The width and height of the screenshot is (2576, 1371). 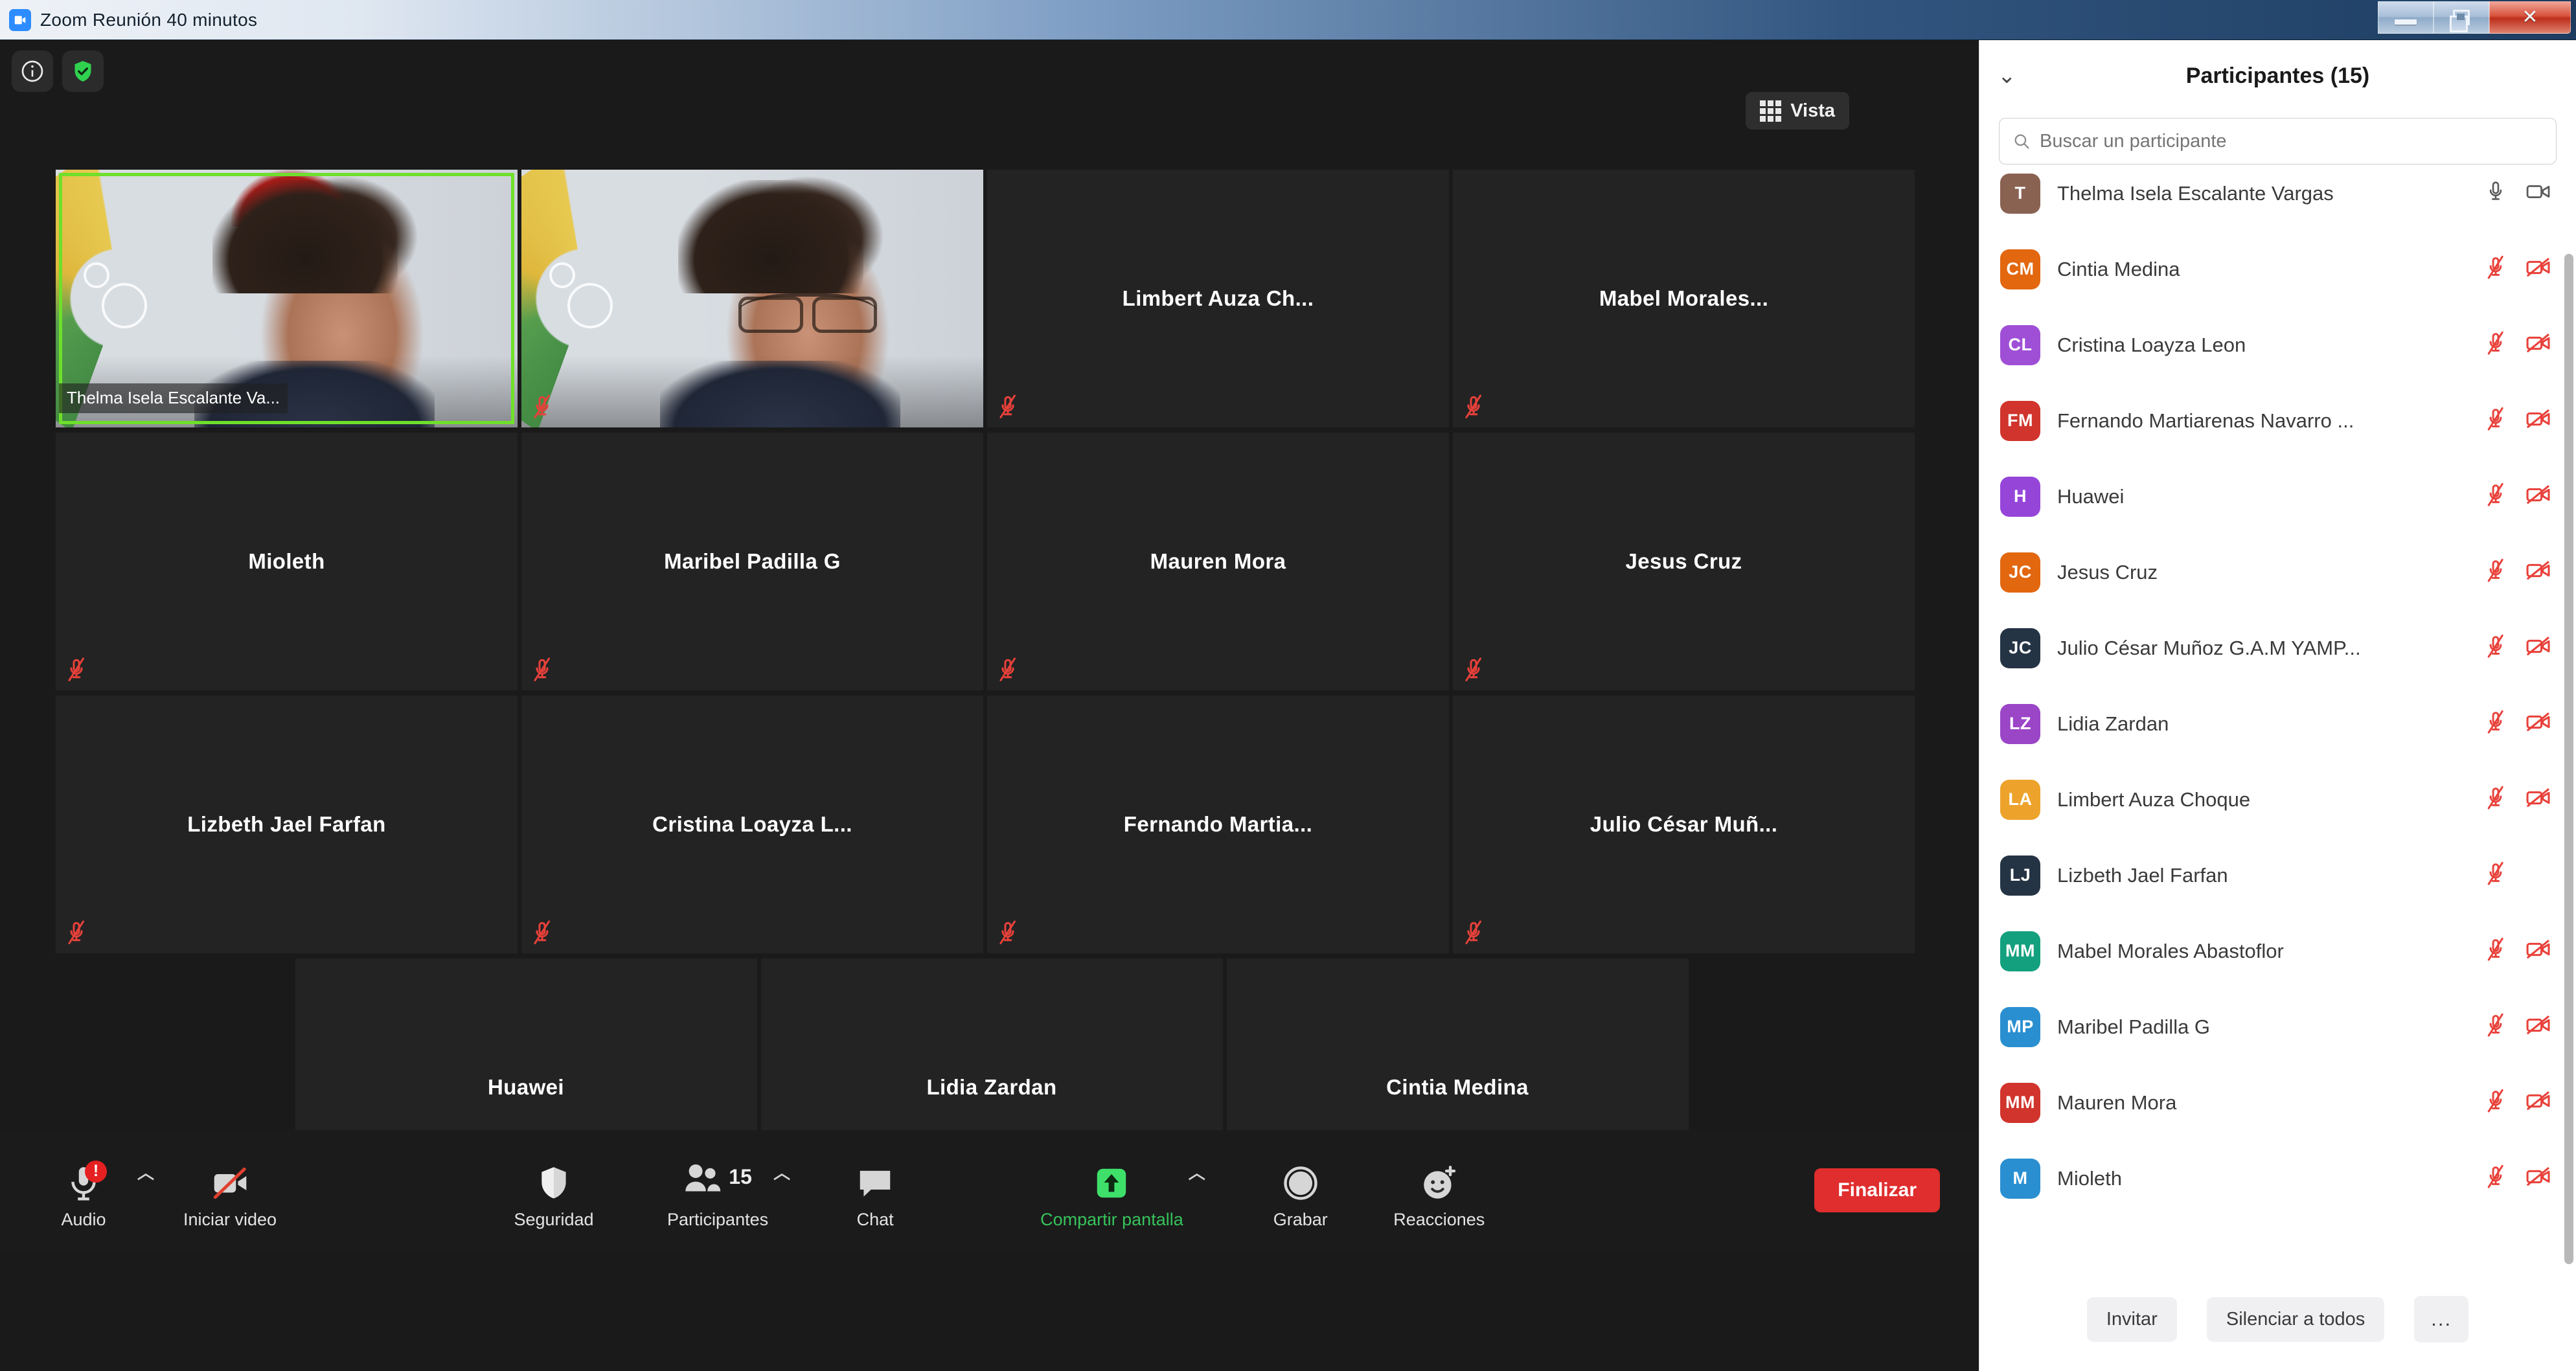 What do you see at coordinates (2496, 193) in the screenshot?
I see `mic-icon` at bounding box center [2496, 193].